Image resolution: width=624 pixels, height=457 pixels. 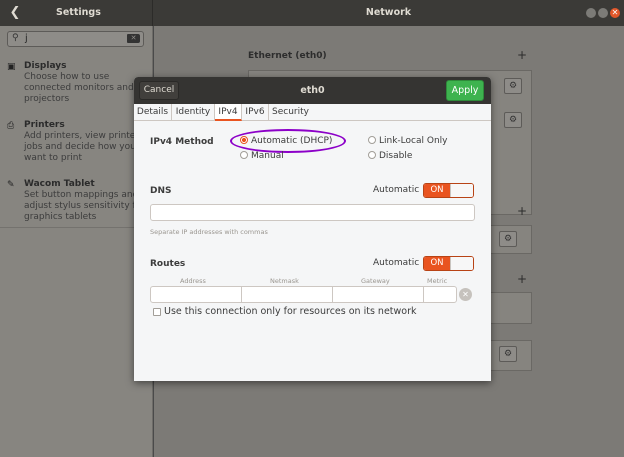 What do you see at coordinates (312, 212) in the screenshot?
I see `dns-input` at bounding box center [312, 212].